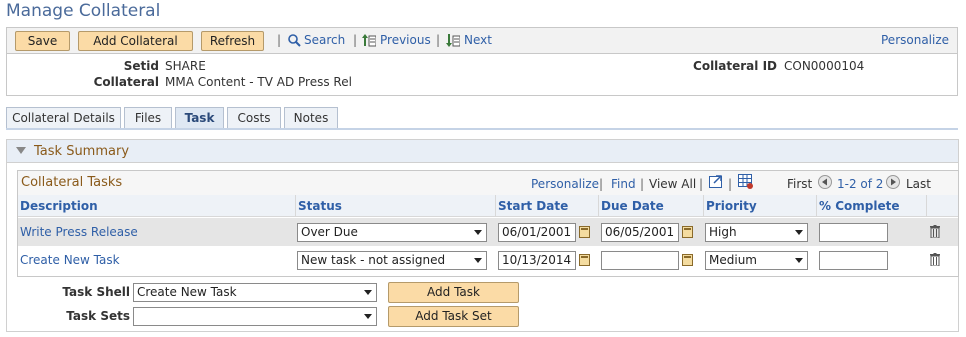  Describe the element at coordinates (453, 40) in the screenshot. I see `next-icon` at that location.